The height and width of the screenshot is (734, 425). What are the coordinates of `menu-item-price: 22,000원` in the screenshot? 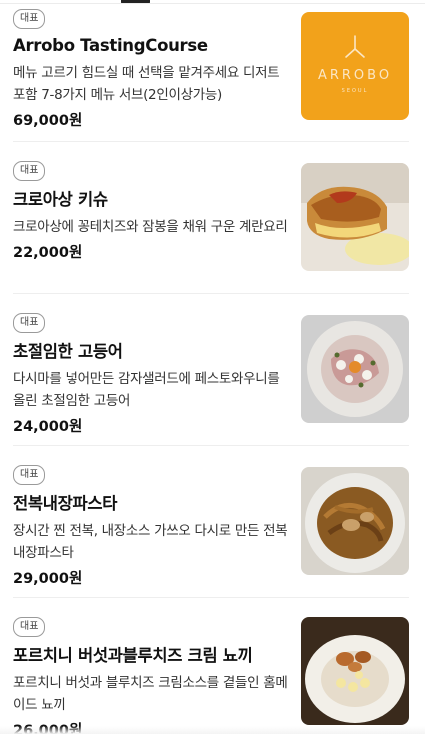 It's located at (48, 253).